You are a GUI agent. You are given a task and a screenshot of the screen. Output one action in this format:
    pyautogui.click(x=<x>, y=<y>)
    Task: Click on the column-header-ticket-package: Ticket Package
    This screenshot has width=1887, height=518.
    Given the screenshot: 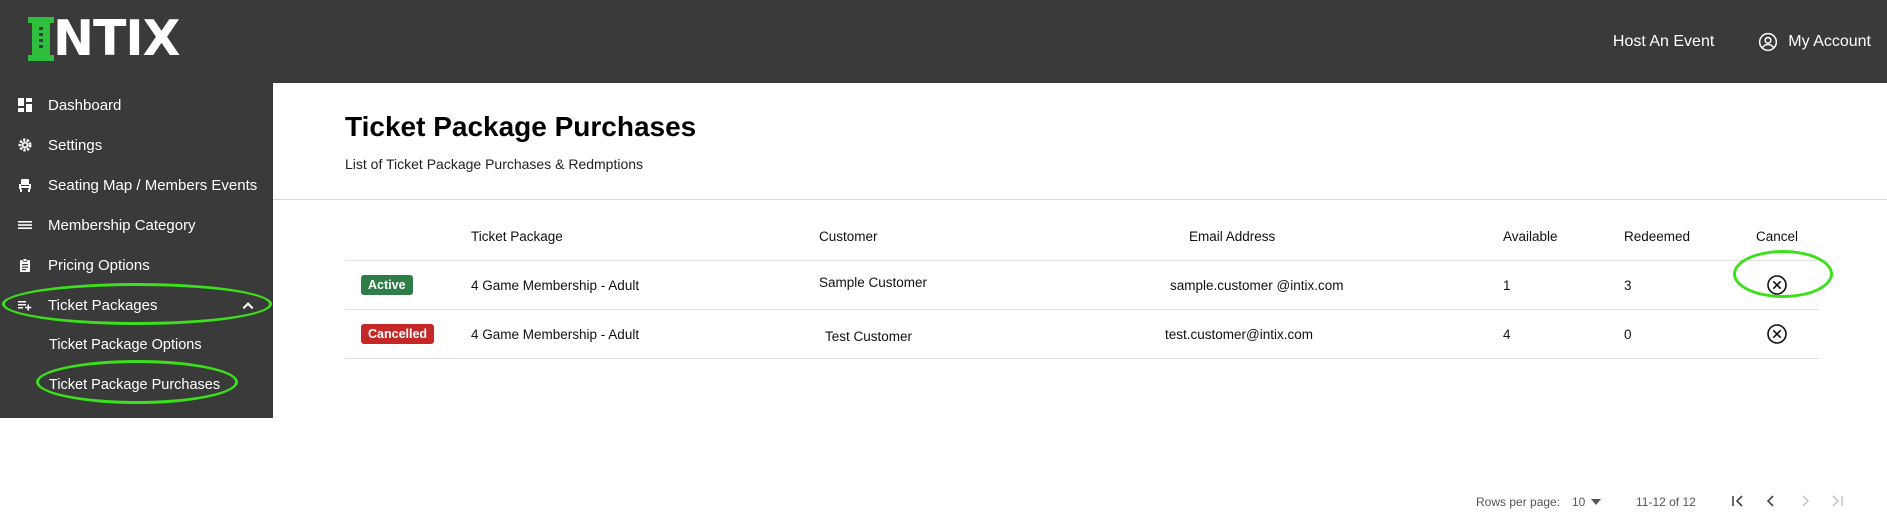 What is the action you would take?
    pyautogui.click(x=517, y=236)
    